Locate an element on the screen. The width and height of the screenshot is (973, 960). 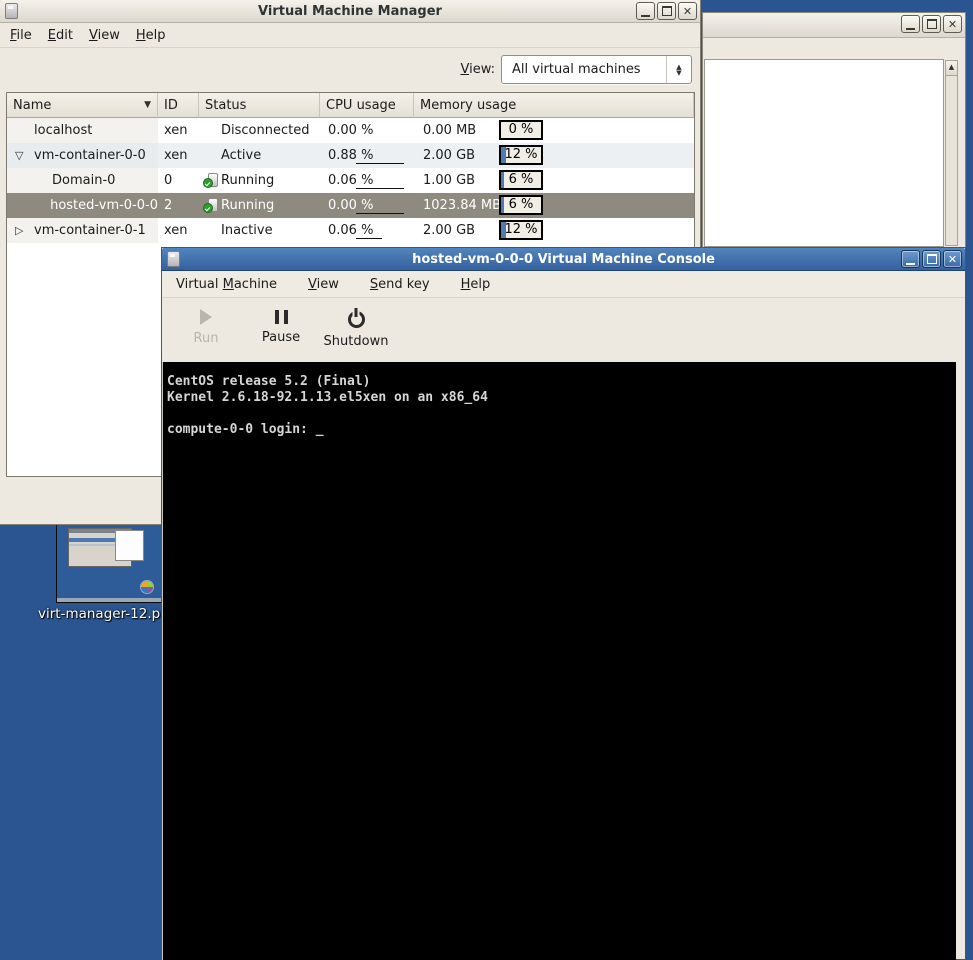
vm-id: 0 is located at coordinates (168, 180).